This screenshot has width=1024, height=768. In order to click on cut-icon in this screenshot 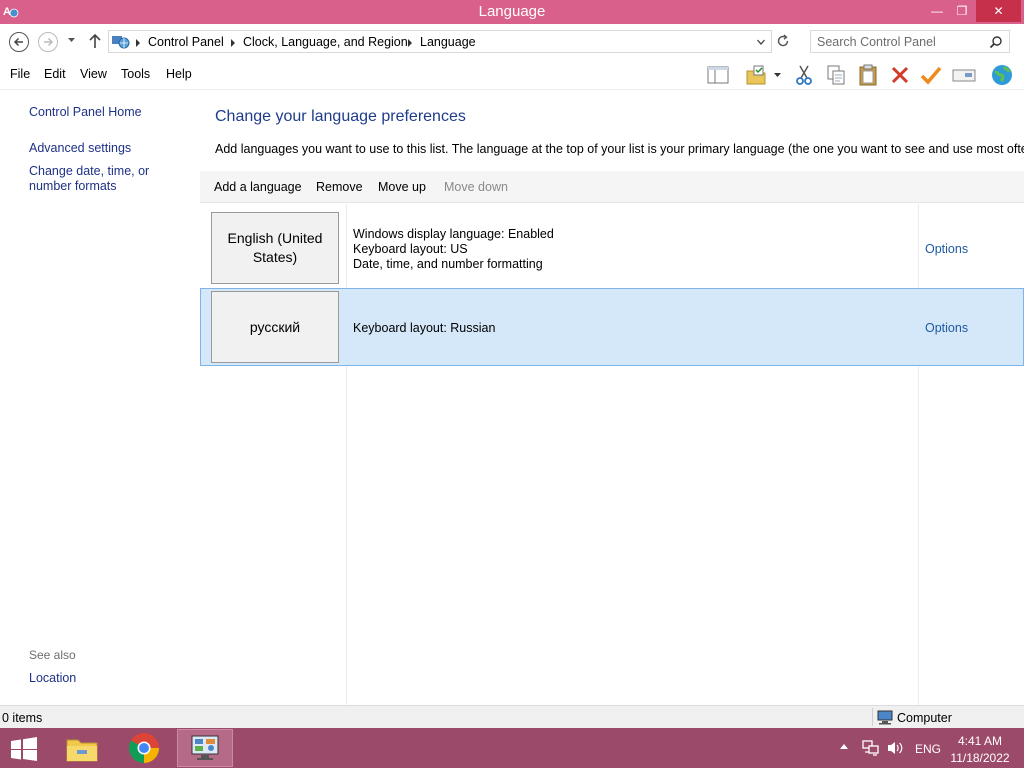, I will do `click(804, 75)`.